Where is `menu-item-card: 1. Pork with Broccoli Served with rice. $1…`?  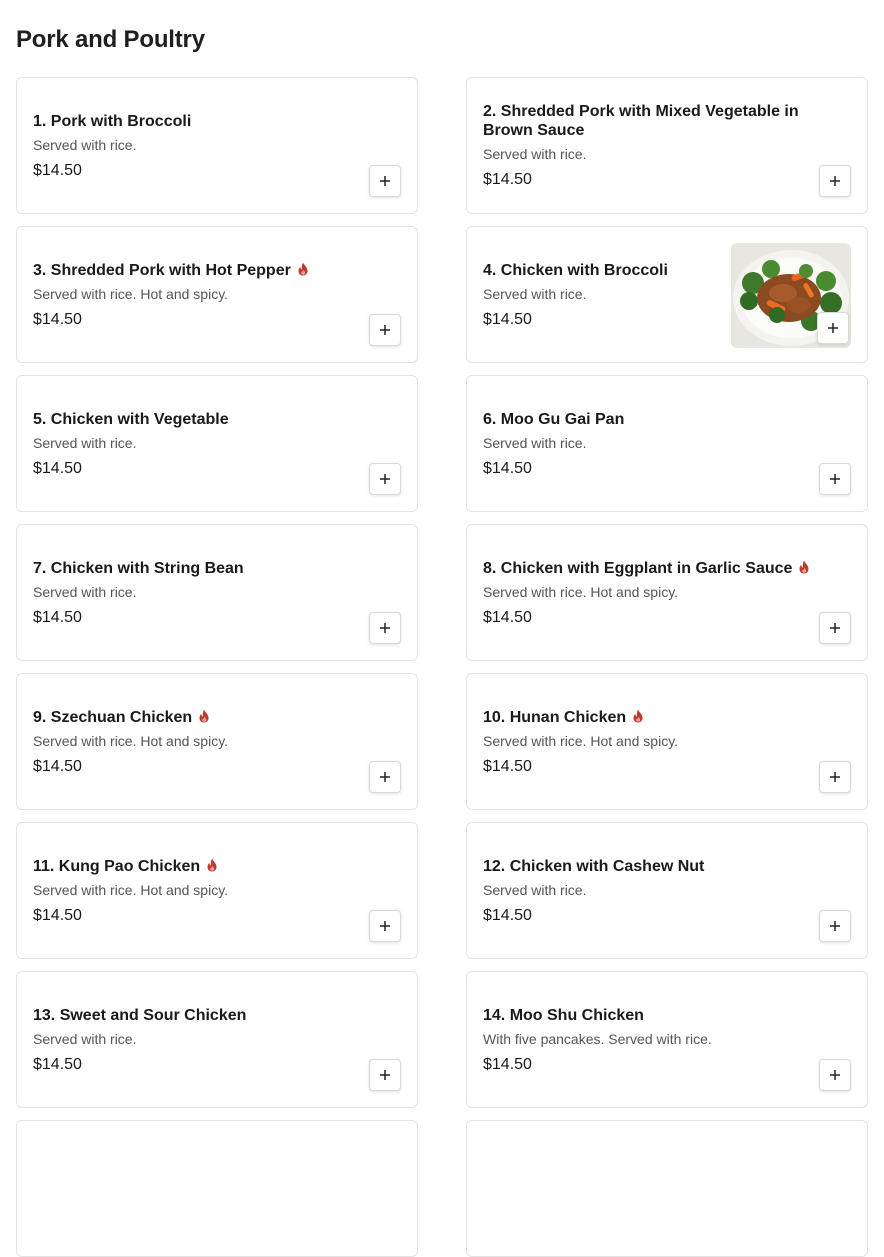 menu-item-card: 1. Pork with Broccoli Served with rice. $1… is located at coordinates (217, 145).